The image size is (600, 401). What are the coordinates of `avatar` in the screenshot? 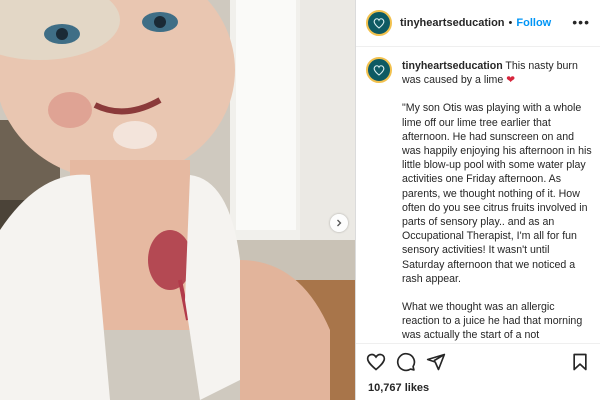 It's located at (379, 23).